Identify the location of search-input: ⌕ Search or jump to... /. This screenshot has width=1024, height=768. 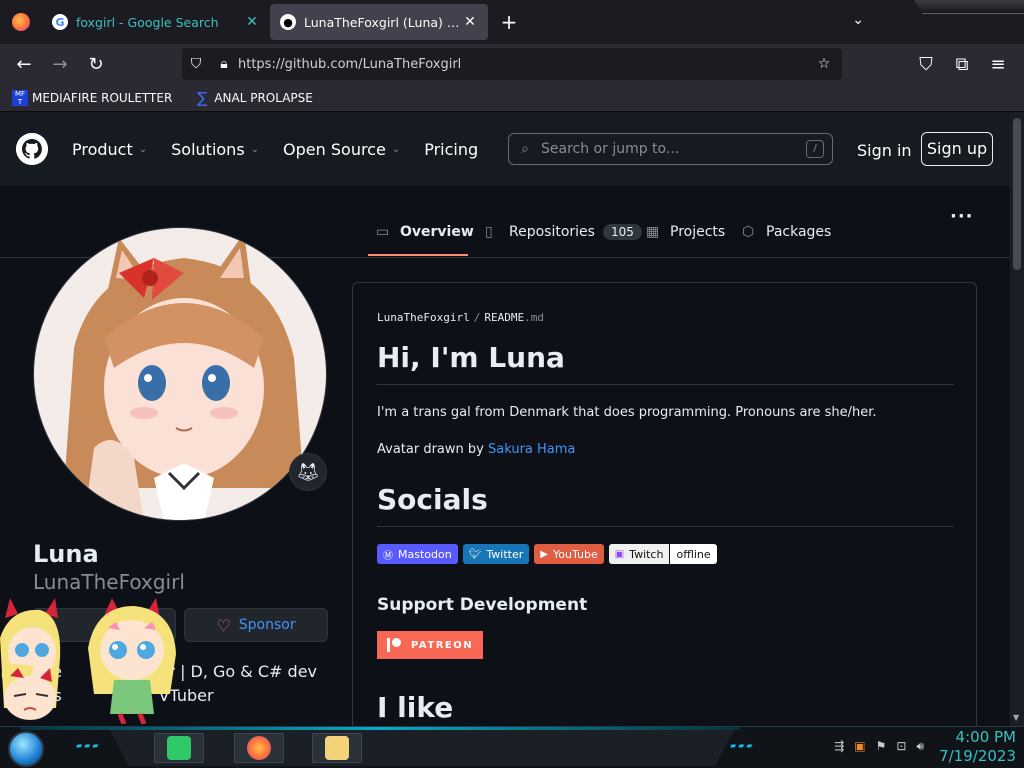
(670, 149).